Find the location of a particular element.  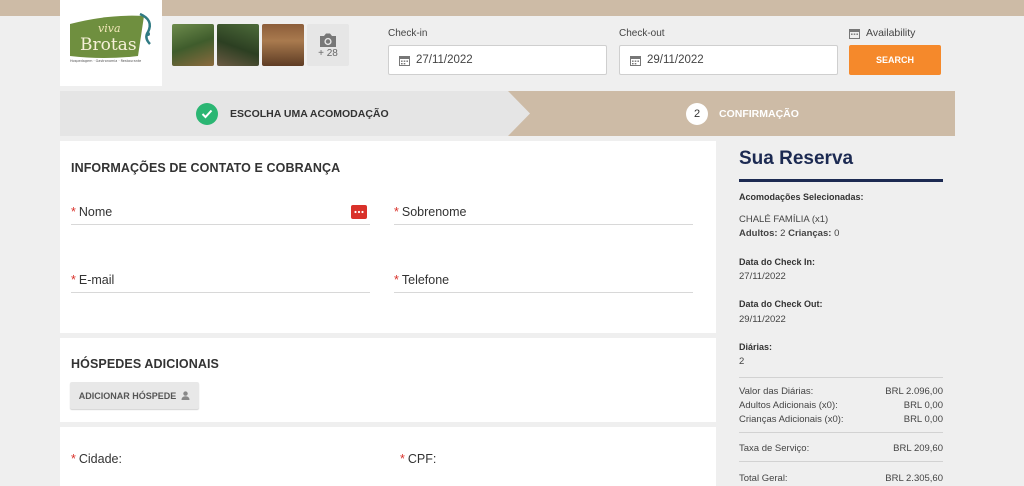

price-line: Crianças Adicionais (x0): BRL 0,00 is located at coordinates (841, 419).